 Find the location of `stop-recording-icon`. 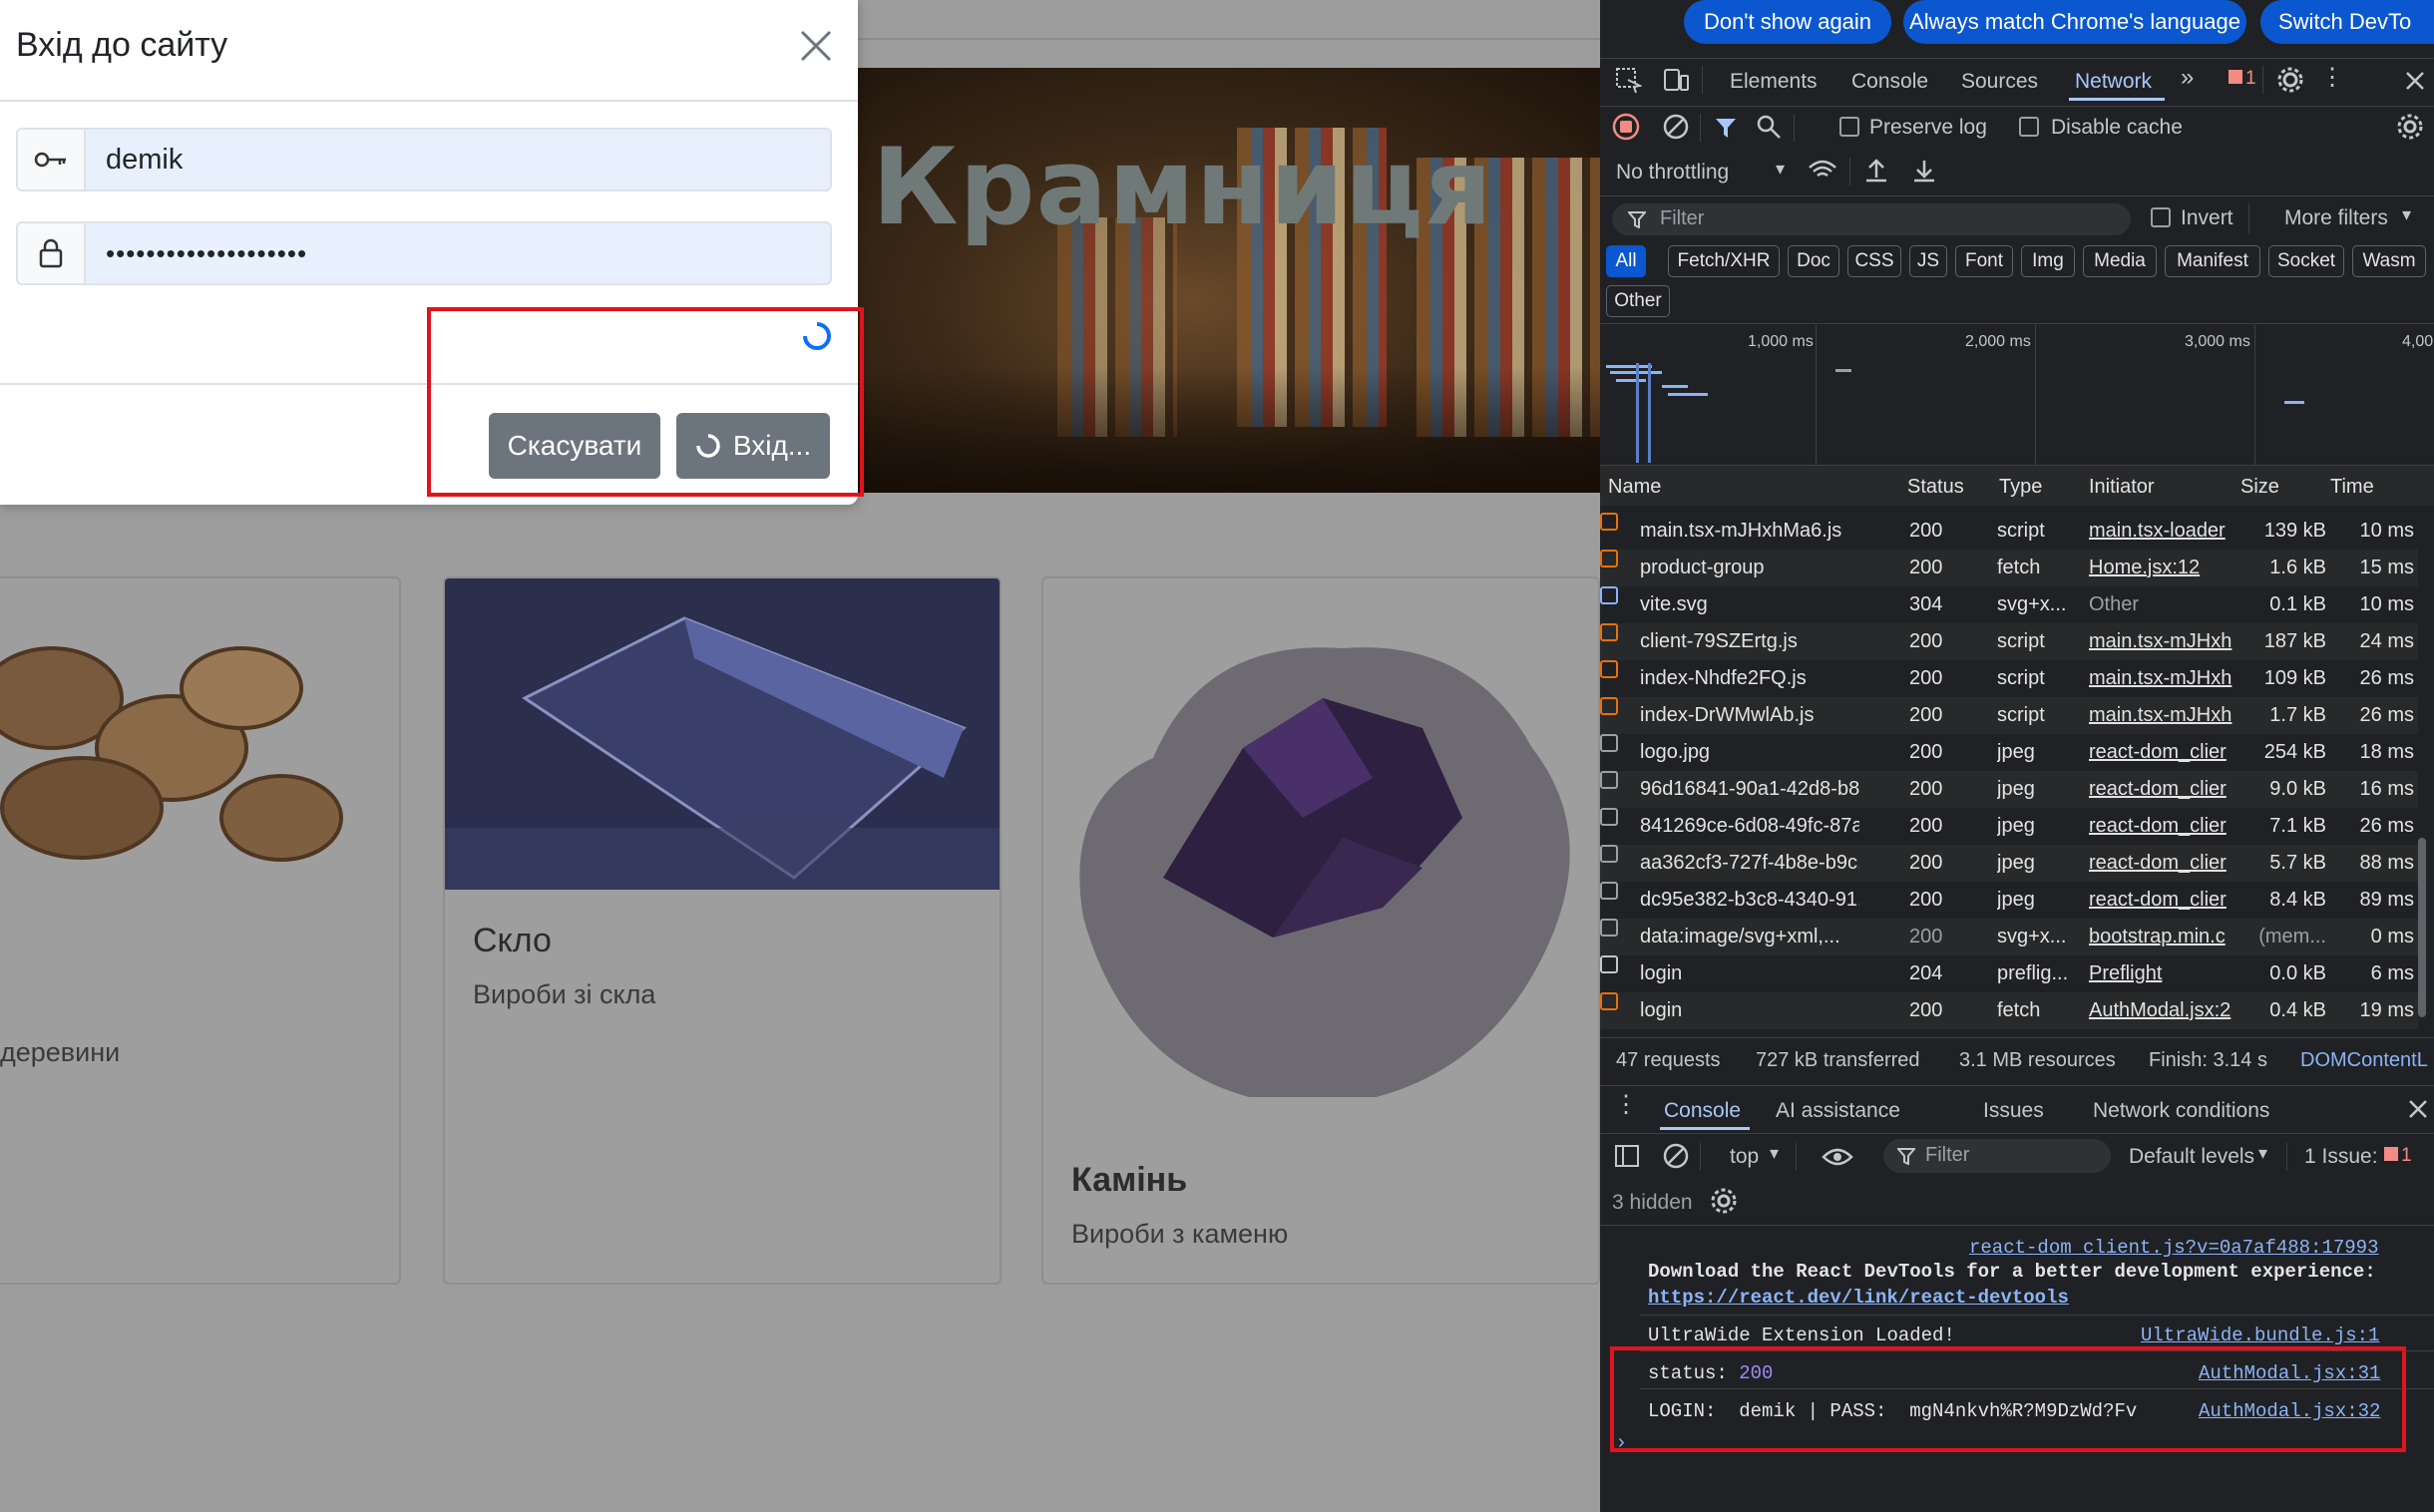

stop-recording-icon is located at coordinates (1626, 127).